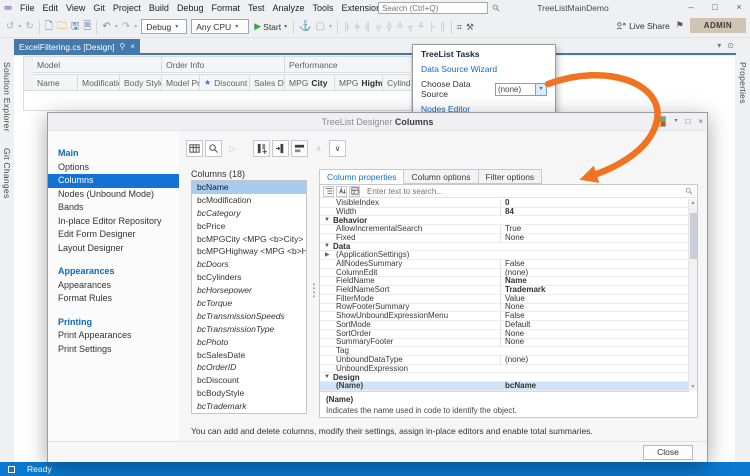  I want to click on property-row-fixed: Fixed None, so click(504, 238).